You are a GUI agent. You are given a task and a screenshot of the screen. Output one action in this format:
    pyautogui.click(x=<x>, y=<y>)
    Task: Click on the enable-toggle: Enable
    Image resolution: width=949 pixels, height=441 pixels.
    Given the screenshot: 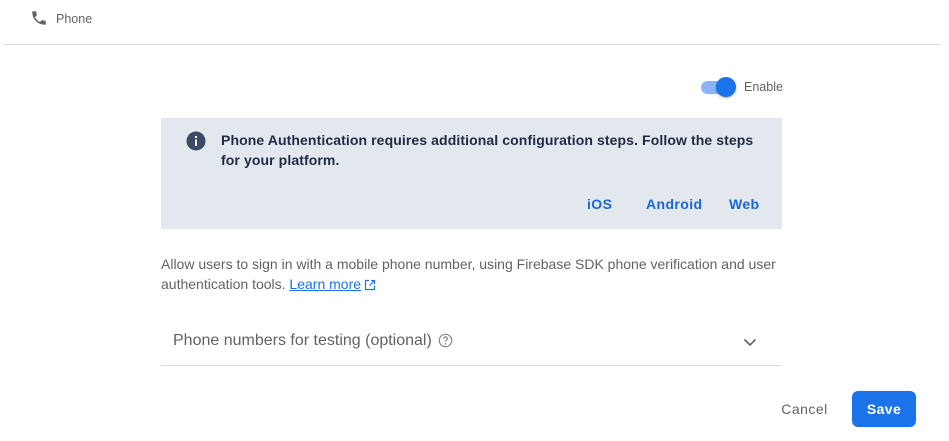 What is the action you would take?
    pyautogui.click(x=745, y=87)
    